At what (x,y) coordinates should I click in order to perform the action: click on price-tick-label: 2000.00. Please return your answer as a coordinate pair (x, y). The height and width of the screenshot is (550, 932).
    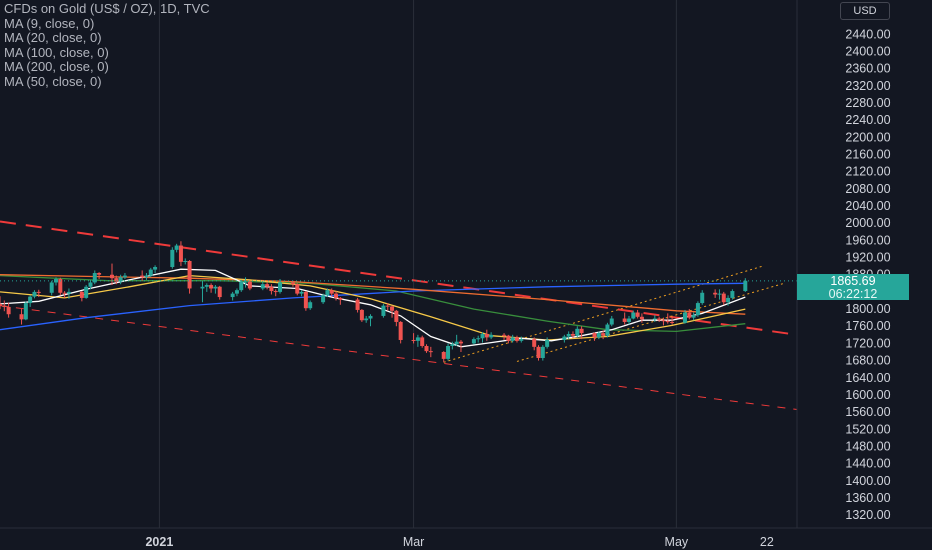
    Looking at the image, I should click on (867, 223).